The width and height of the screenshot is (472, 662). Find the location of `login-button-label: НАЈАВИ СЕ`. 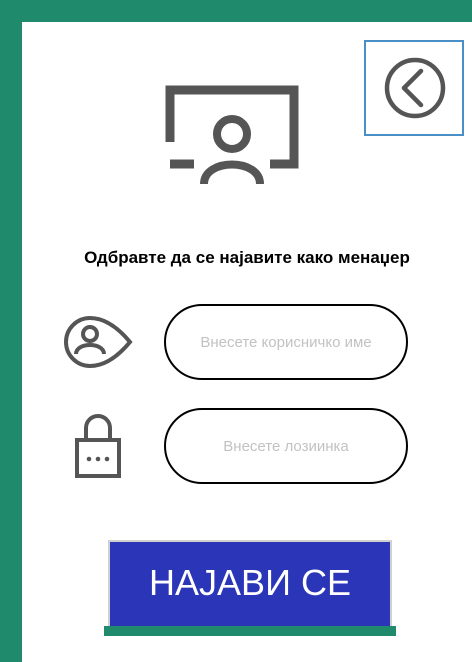

login-button-label: НАЈАВИ СЕ is located at coordinates (250, 582).